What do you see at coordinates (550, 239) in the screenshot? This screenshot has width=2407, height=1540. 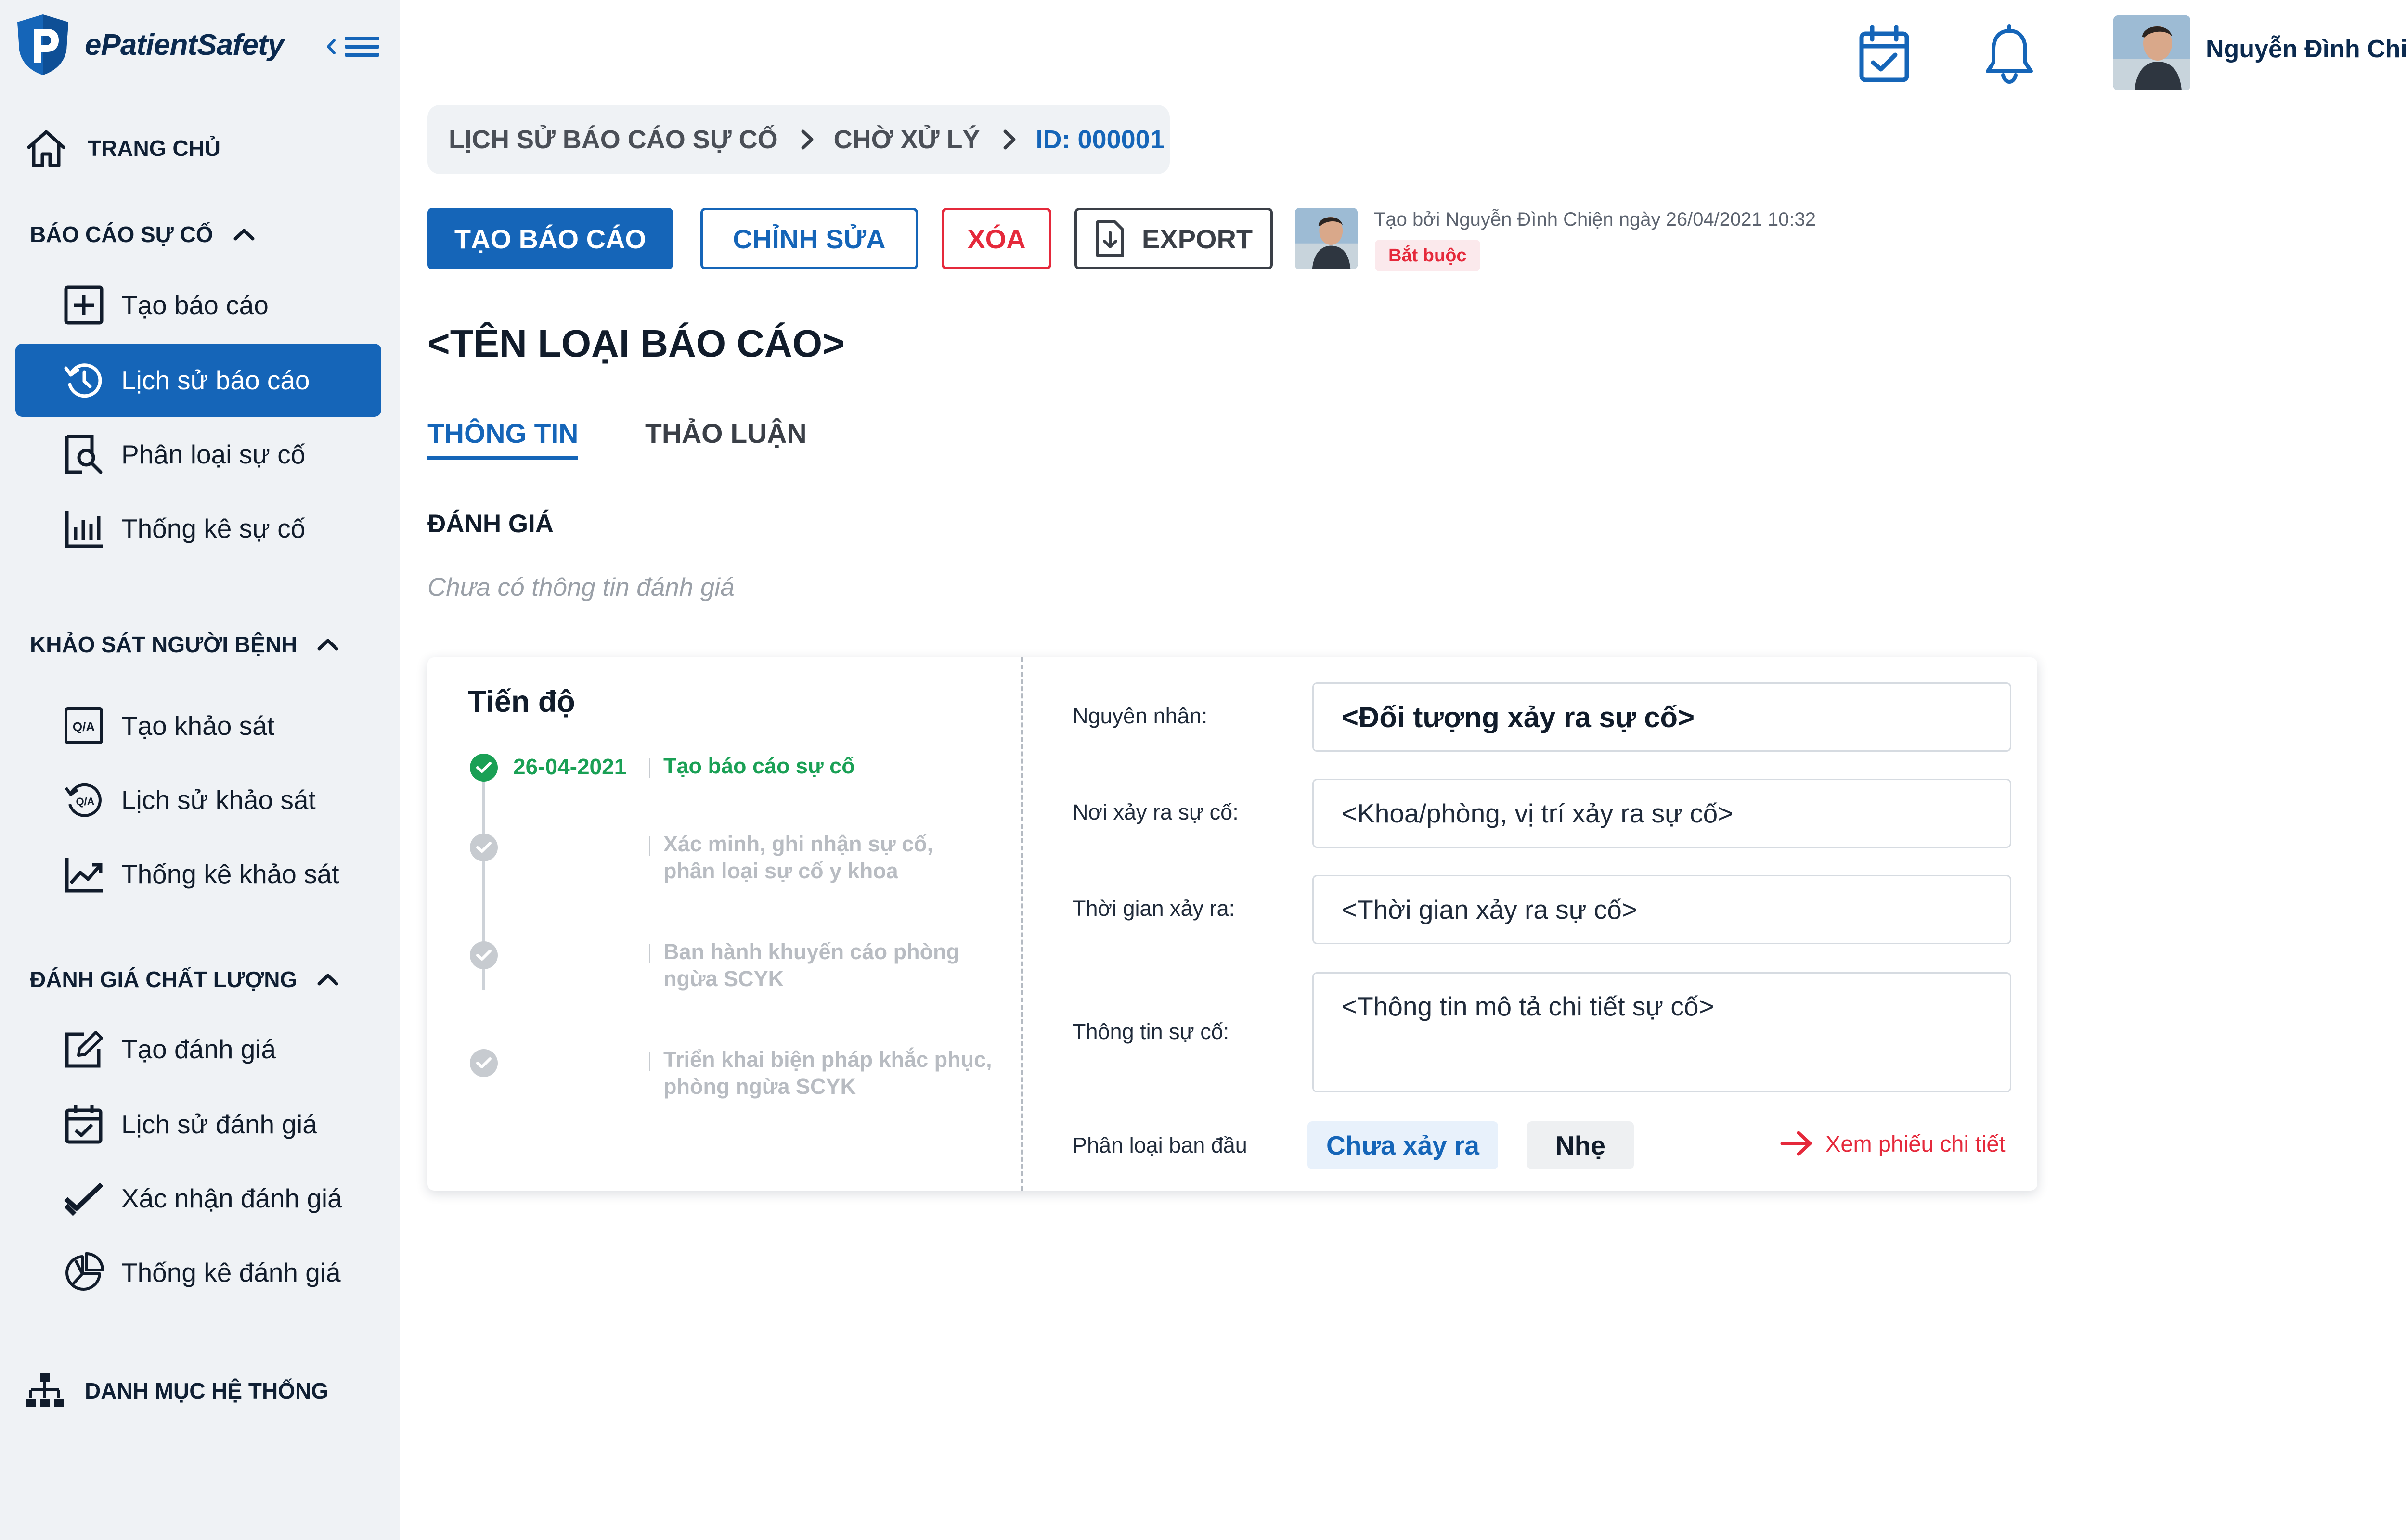 I see `create-report-button: TẠO BÁO CÁO` at bounding box center [550, 239].